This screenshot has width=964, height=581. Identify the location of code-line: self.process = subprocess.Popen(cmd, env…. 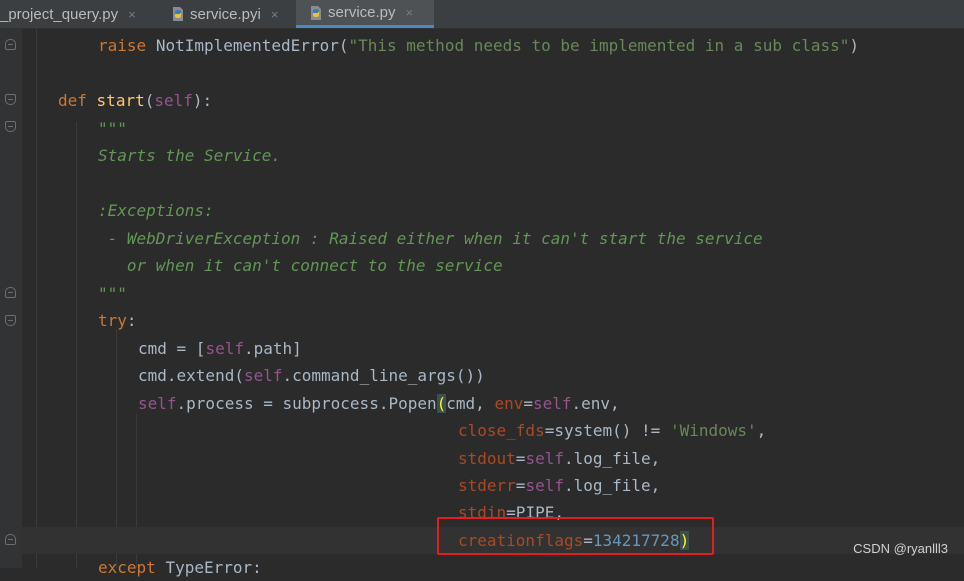
(379, 403).